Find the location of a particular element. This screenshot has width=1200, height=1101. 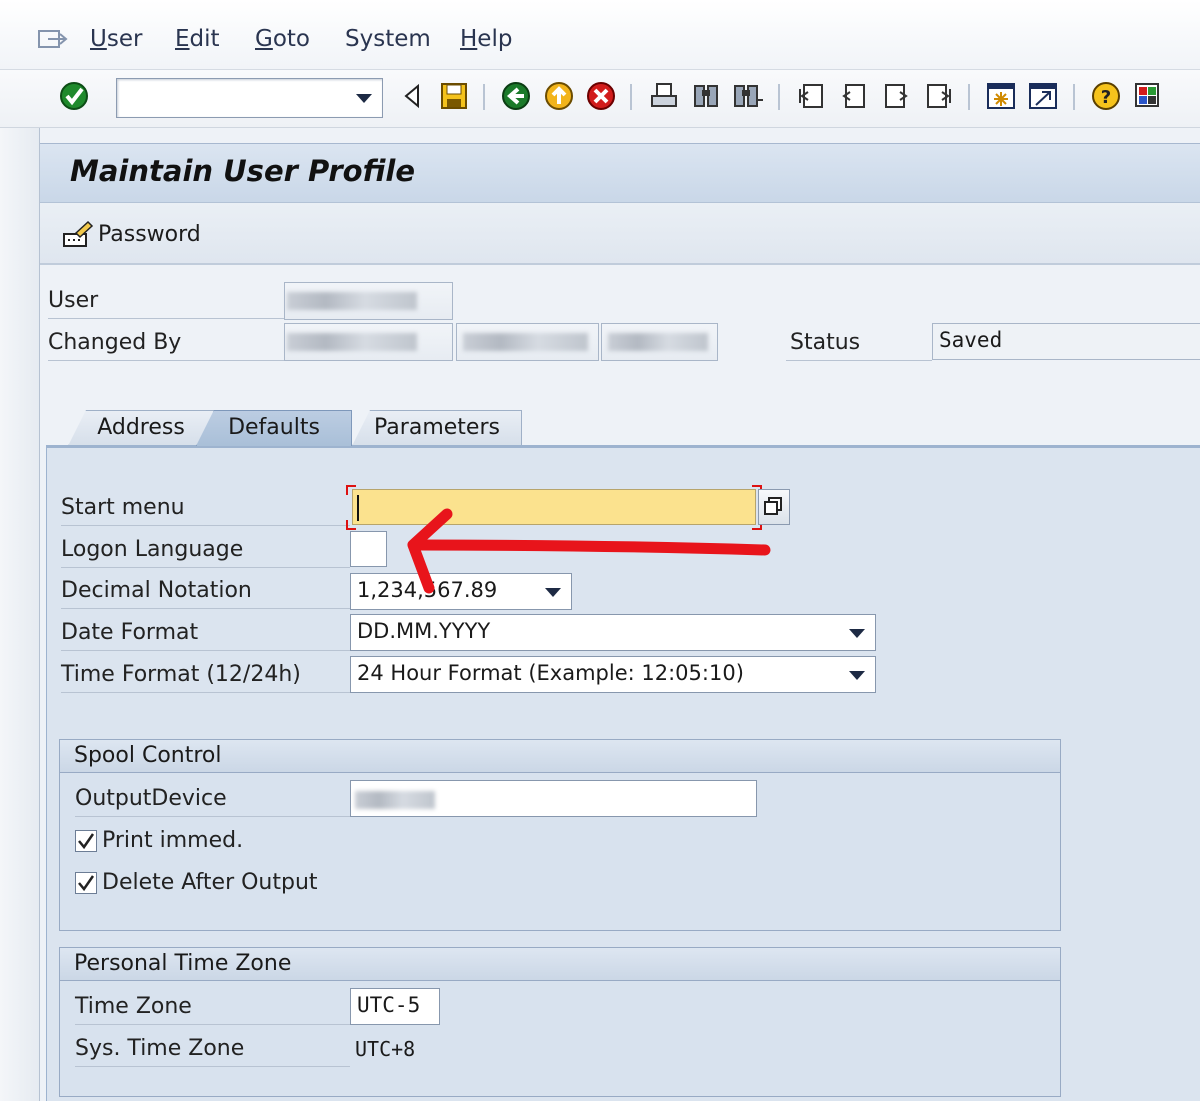

status-field: Saved is located at coordinates (1066, 341).